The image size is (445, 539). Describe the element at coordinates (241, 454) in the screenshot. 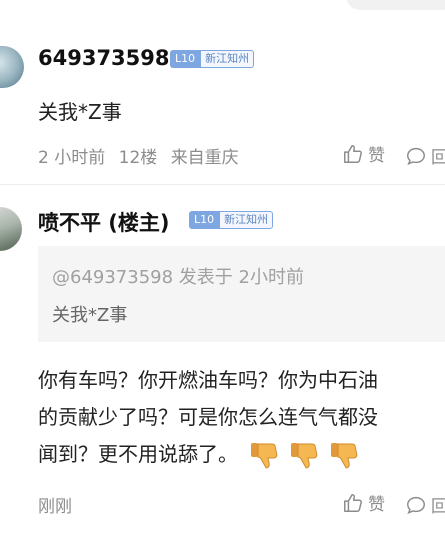

I see `comment-line-last: 闻到？更不用说舔了。` at that location.